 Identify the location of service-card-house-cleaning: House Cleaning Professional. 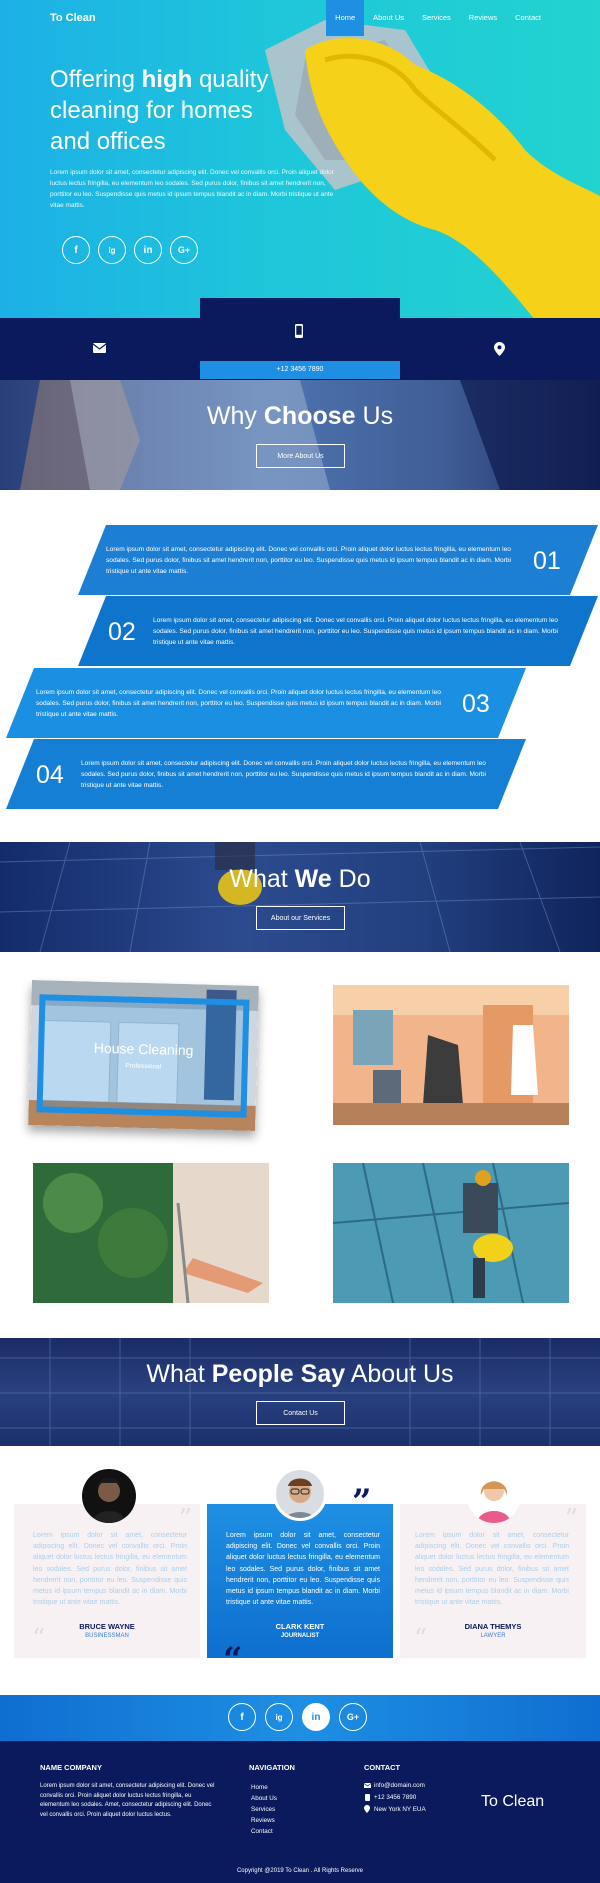
(143, 1055).